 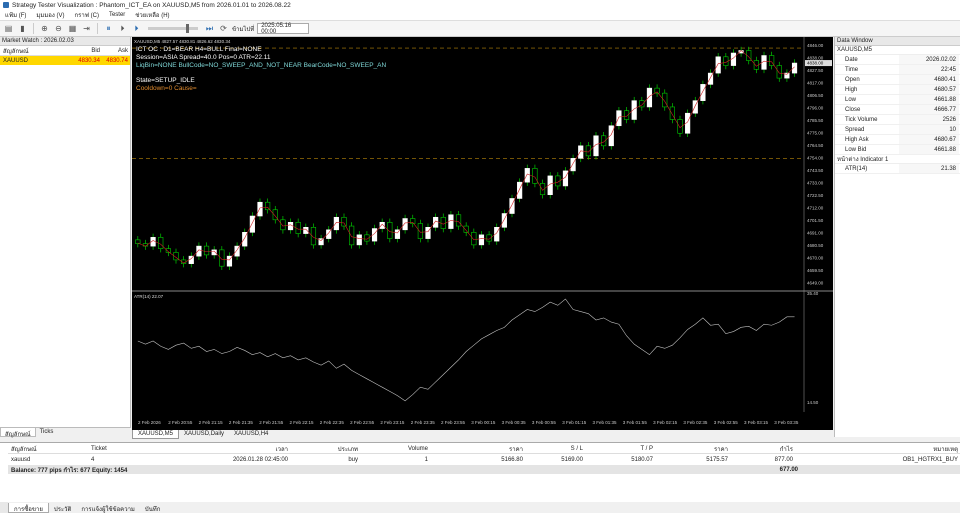 What do you see at coordinates (152, 15) in the screenshot?
I see `menu-help: ช่วยเหลือ (H)` at bounding box center [152, 15].